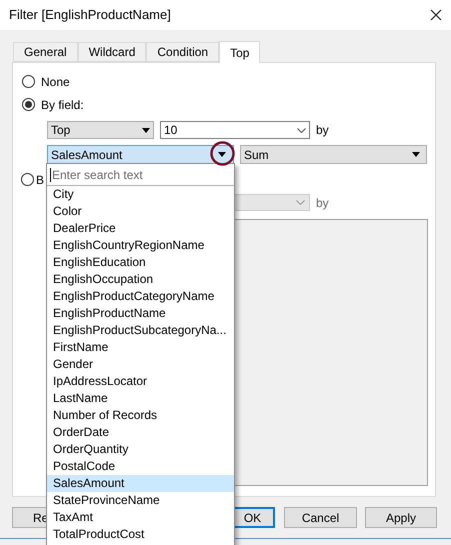  What do you see at coordinates (140, 432) in the screenshot?
I see `dropdown-item: OrderDate` at bounding box center [140, 432].